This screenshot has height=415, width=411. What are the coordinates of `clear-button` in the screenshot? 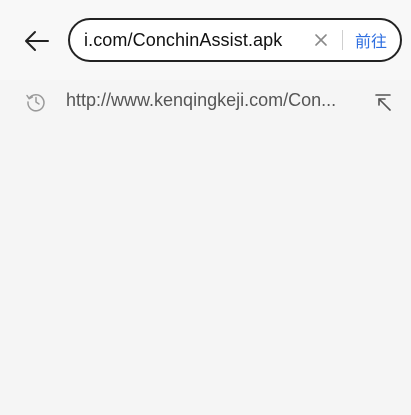 It's located at (321, 40).